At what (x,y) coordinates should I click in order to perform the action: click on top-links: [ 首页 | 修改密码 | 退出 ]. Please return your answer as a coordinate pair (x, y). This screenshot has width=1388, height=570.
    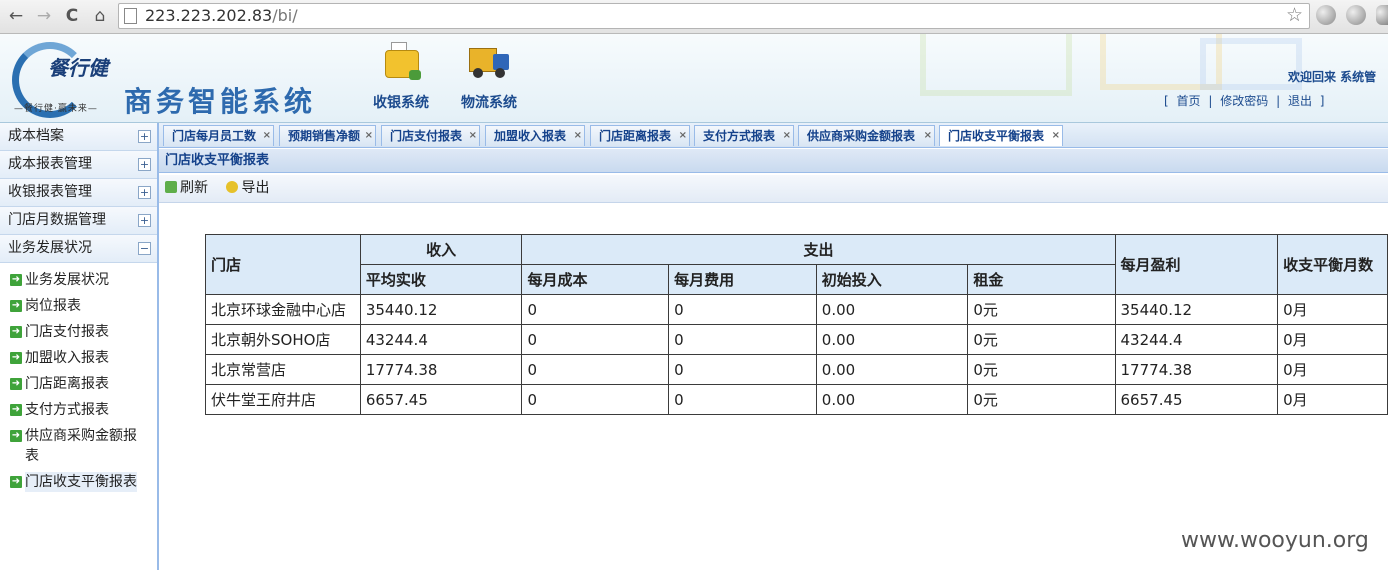
    Looking at the image, I should click on (1244, 100).